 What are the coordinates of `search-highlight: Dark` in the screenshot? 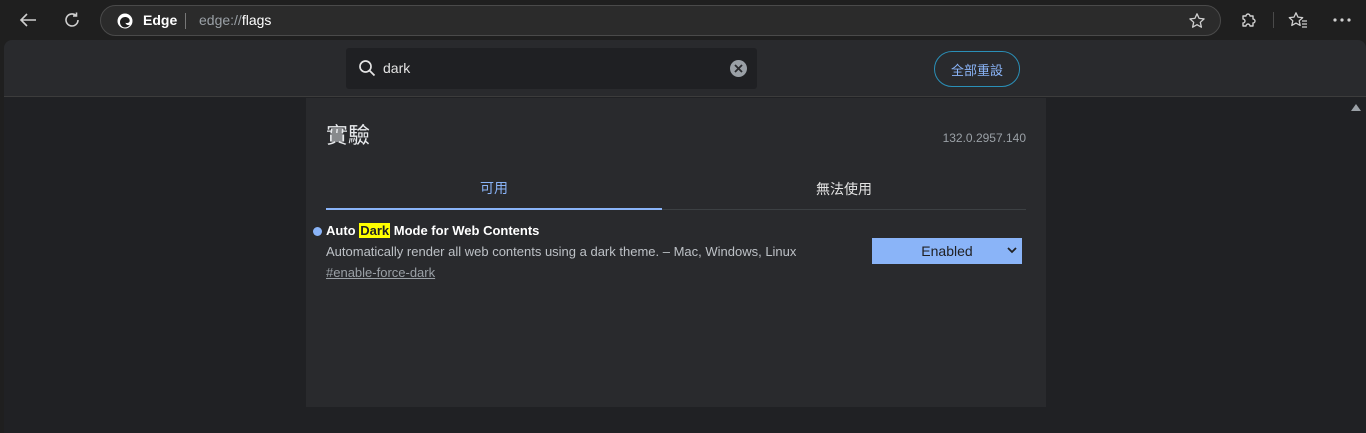 It's located at (375, 230).